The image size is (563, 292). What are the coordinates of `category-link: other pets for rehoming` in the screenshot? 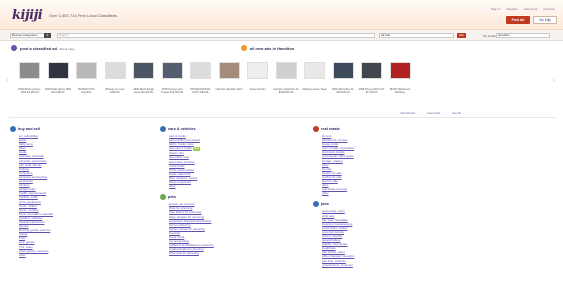 It's located at (229, 253).